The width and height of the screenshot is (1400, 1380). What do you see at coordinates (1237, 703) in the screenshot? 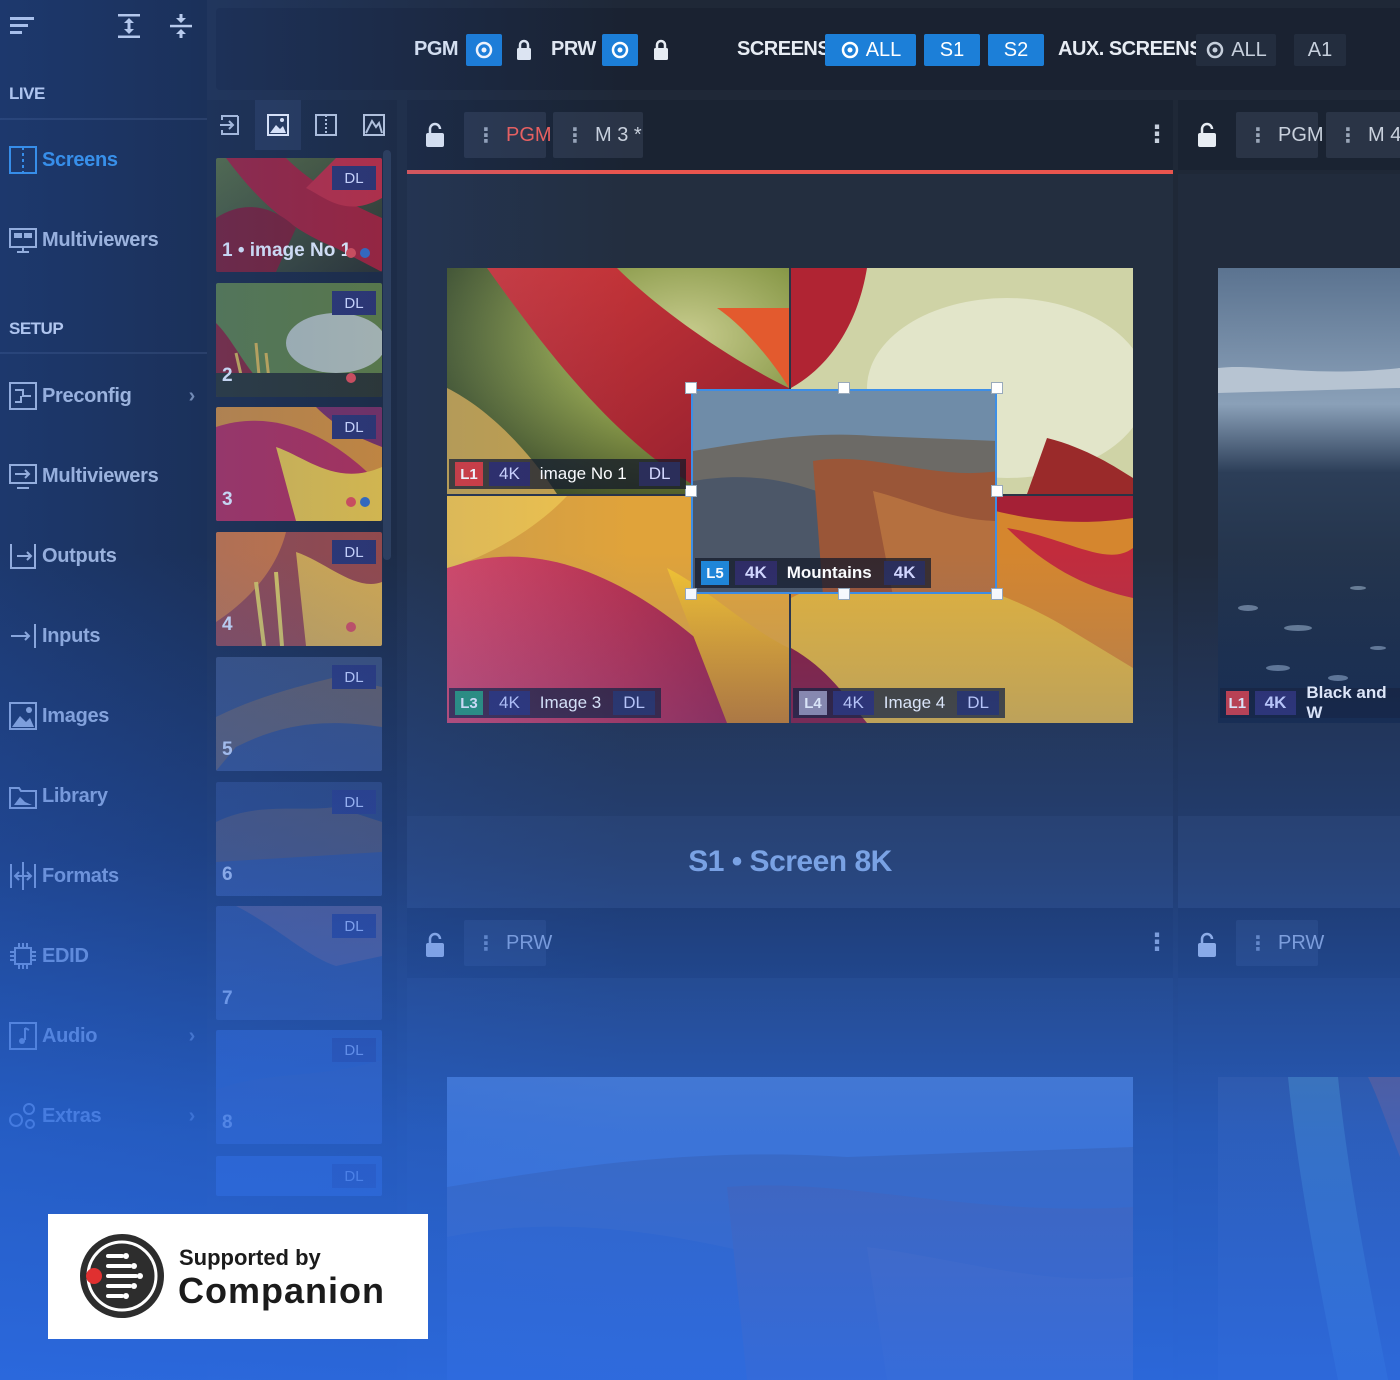
I see `layer-id: L1` at bounding box center [1237, 703].